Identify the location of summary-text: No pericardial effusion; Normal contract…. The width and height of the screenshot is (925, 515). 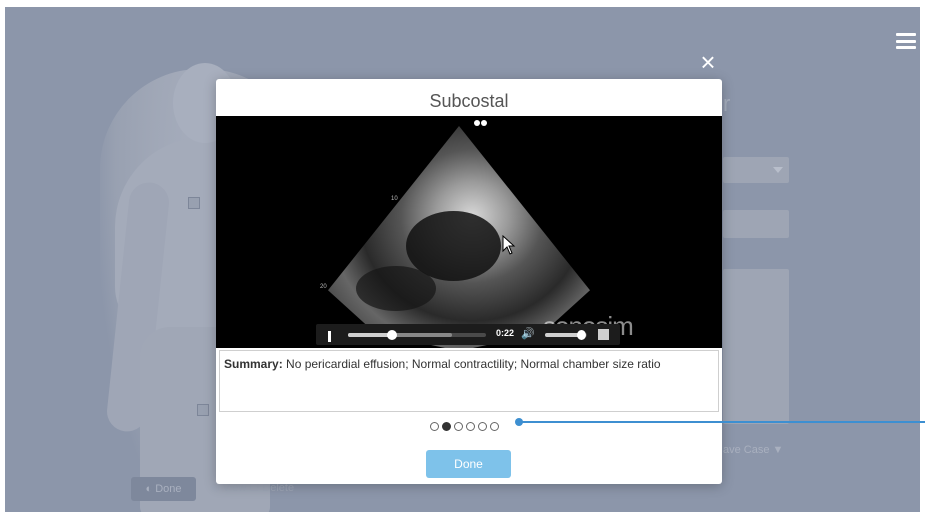
(471, 364).